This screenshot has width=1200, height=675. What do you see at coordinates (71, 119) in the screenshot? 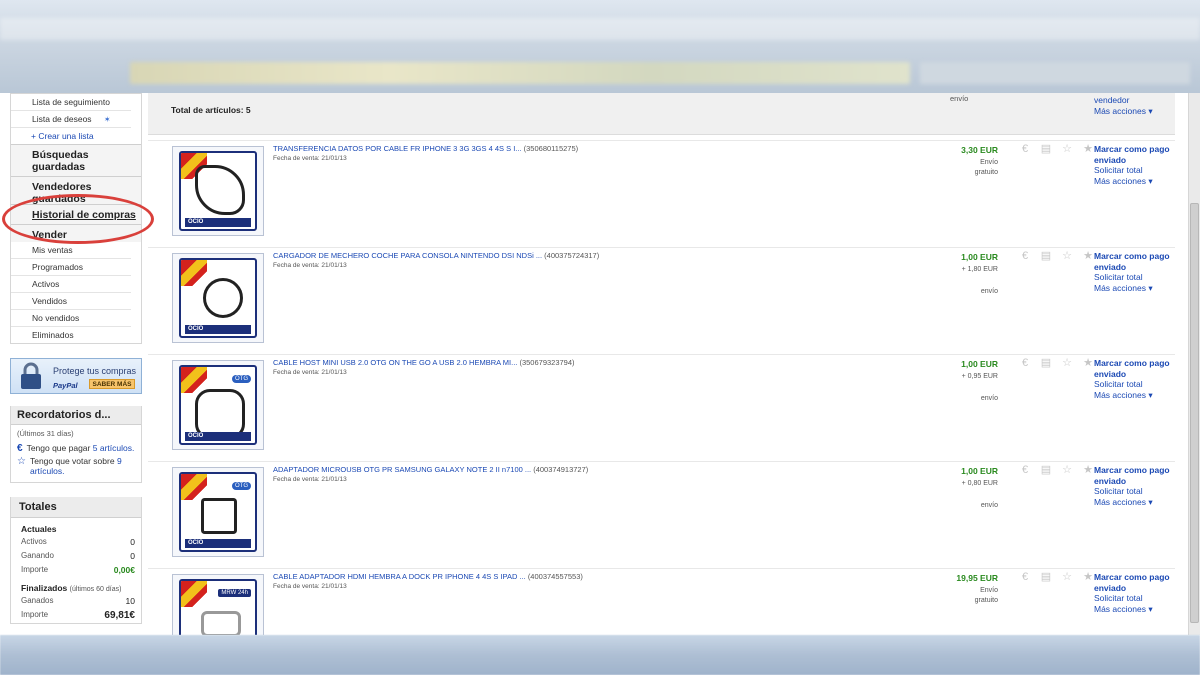
I see `sidebar-link-wishlist: Lista de deseos ✶` at bounding box center [71, 119].